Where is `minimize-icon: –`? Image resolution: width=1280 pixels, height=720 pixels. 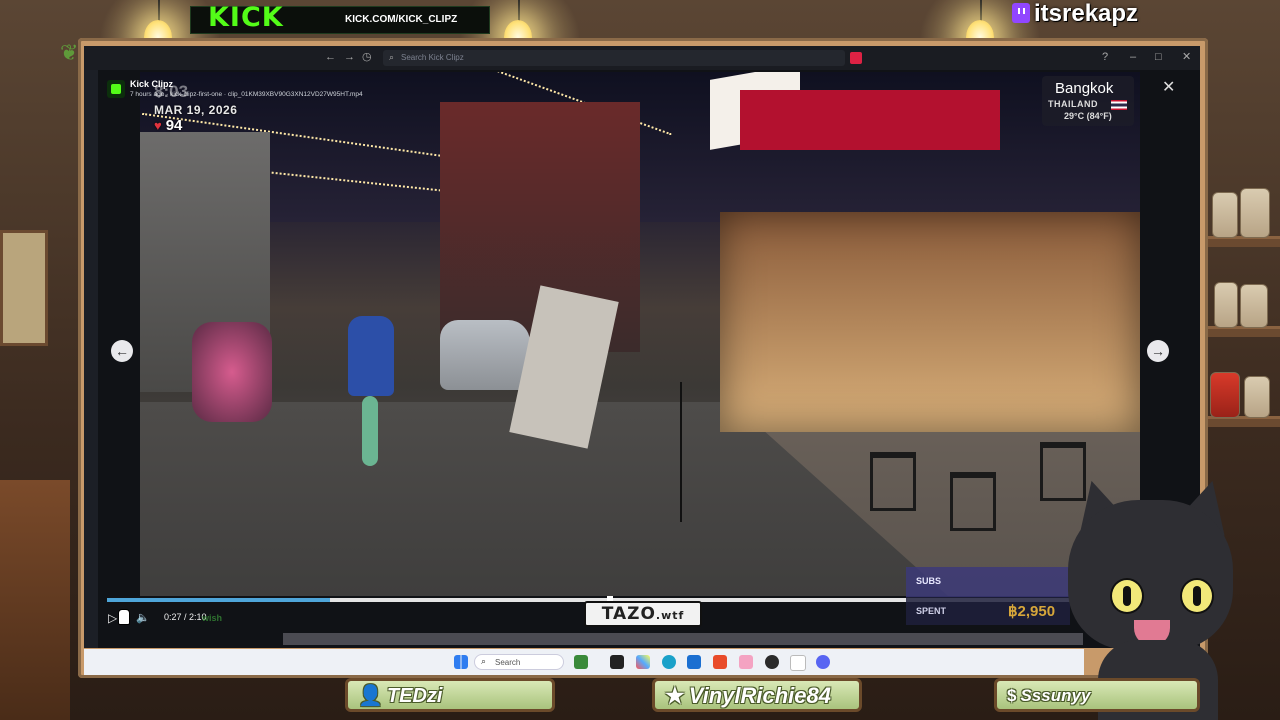 minimize-icon: – is located at coordinates (1133, 57).